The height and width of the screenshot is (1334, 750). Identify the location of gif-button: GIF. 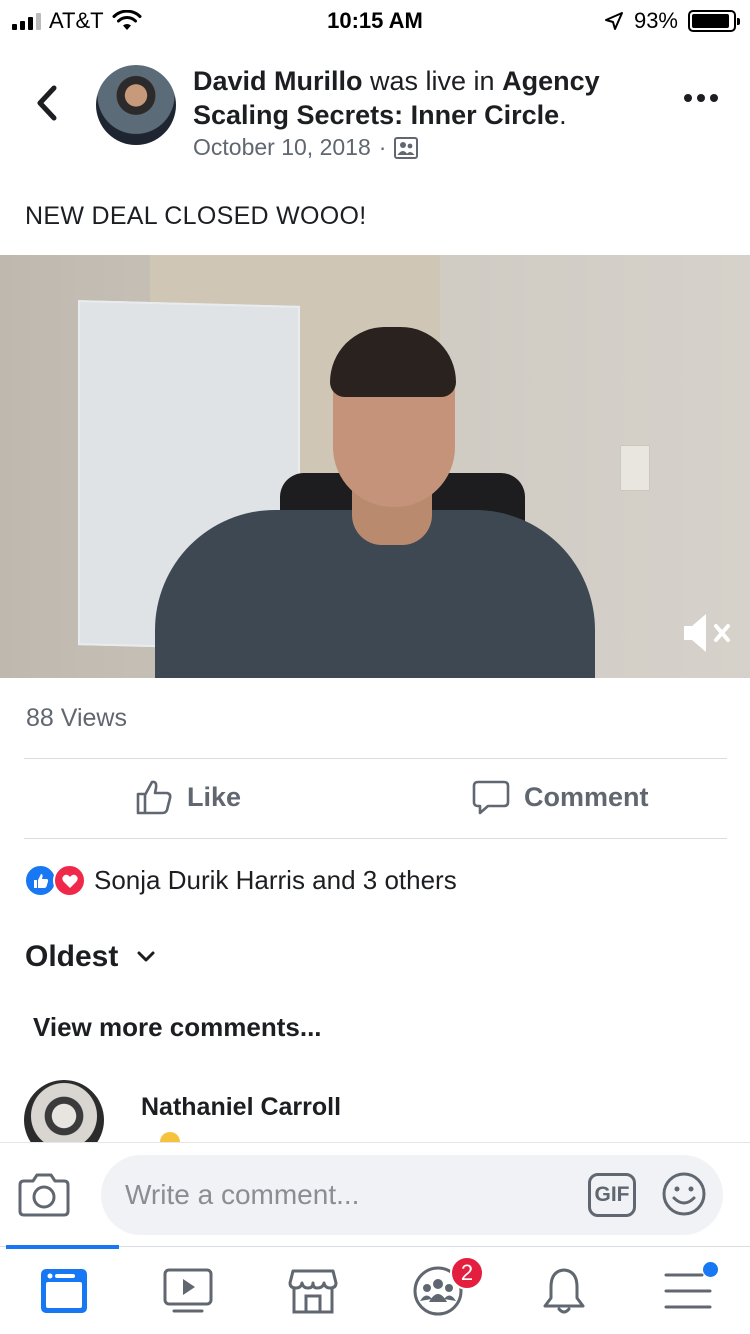
(612, 1195).